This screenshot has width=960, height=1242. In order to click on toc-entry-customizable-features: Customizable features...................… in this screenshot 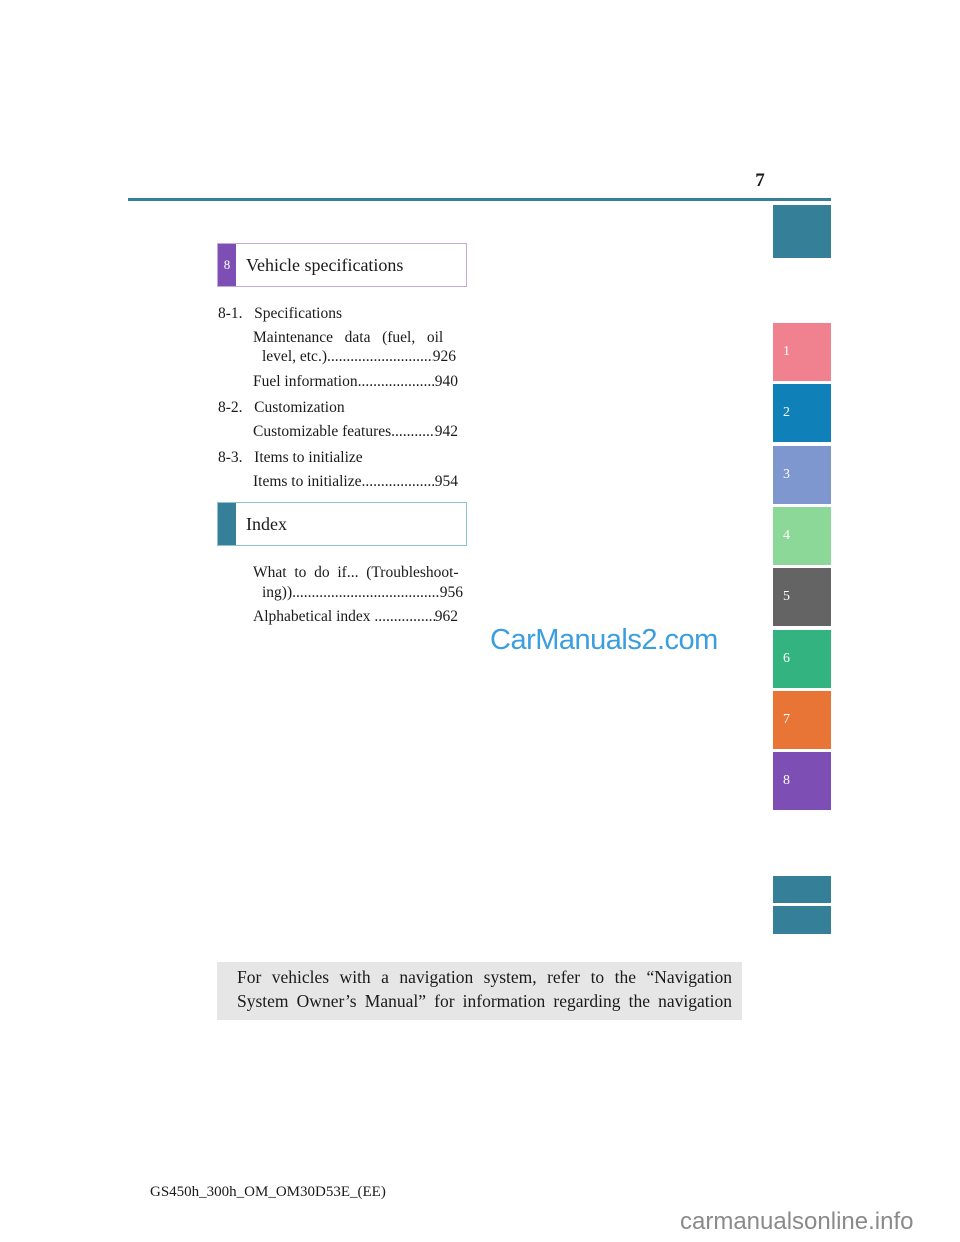, I will do `click(355, 431)`.